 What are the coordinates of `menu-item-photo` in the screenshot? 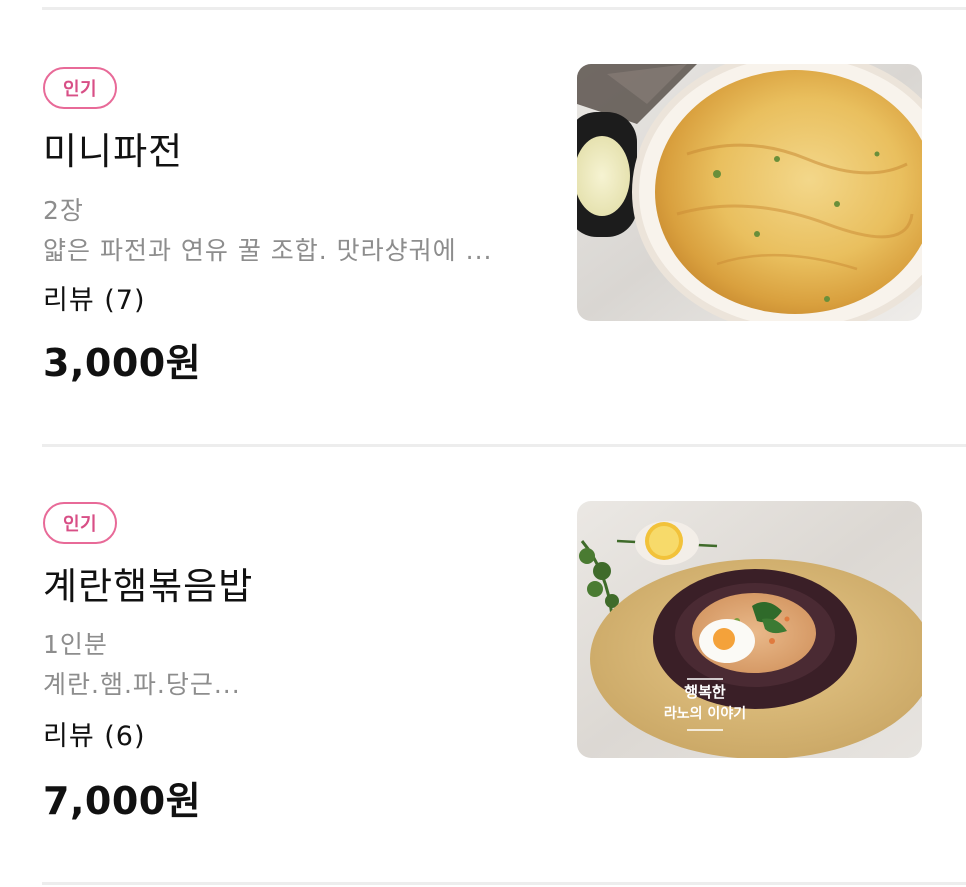 It's located at (749, 192).